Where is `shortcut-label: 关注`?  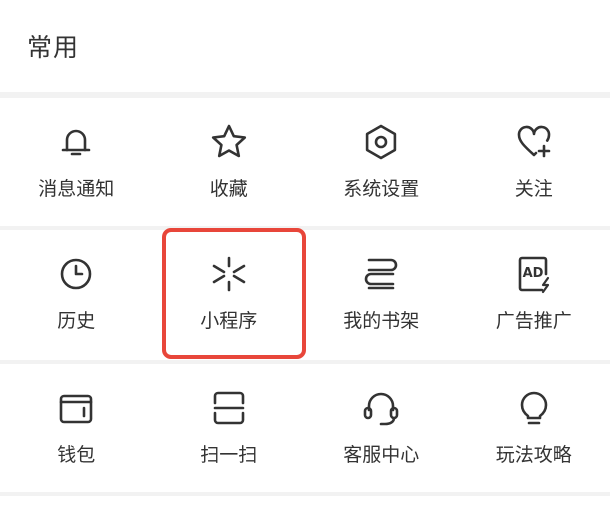 shortcut-label: 关注 is located at coordinates (533, 189).